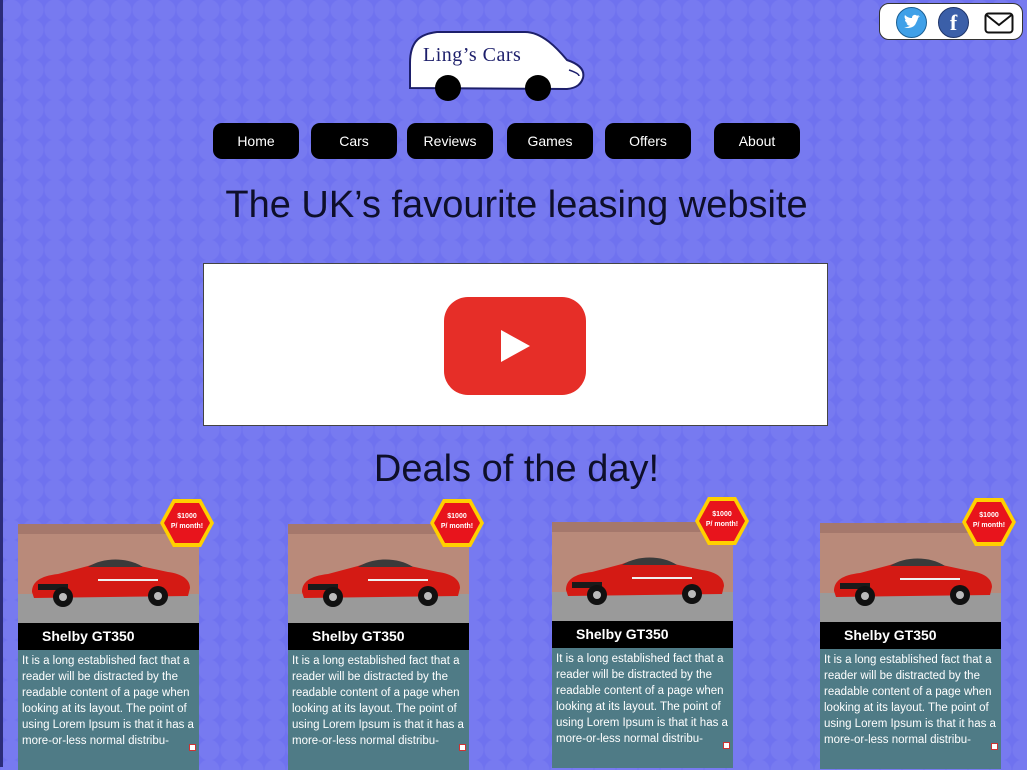 The width and height of the screenshot is (1027, 770). What do you see at coordinates (953, 22) in the screenshot?
I see `facebook-icon: f` at bounding box center [953, 22].